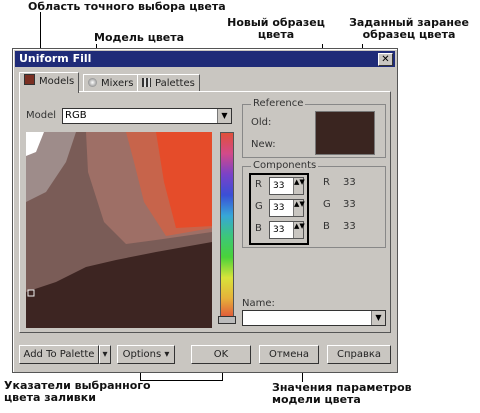 This screenshot has width=480, height=413. I want to click on add-to-palette-dropdown: ▾, so click(105, 354).